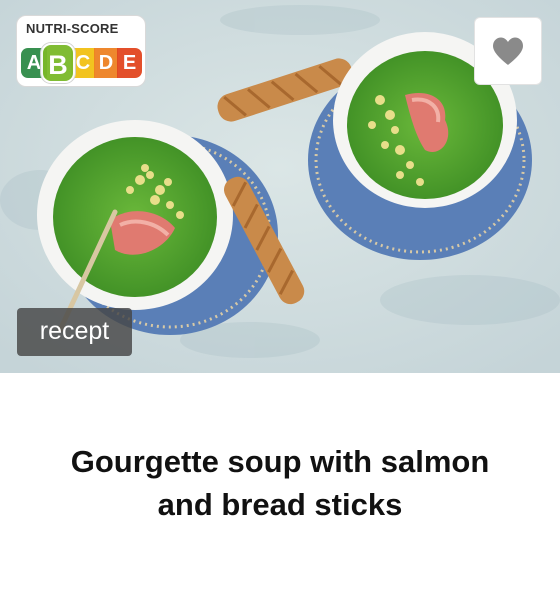 The height and width of the screenshot is (590, 560). I want to click on heart-icon, so click(508, 51).